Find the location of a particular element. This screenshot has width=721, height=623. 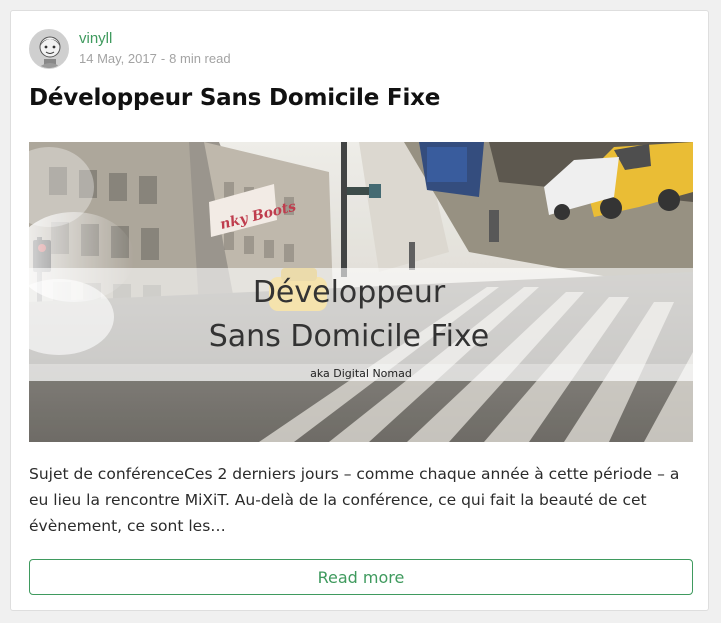

hero-title-line-1: Développeur is located at coordinates (349, 292).